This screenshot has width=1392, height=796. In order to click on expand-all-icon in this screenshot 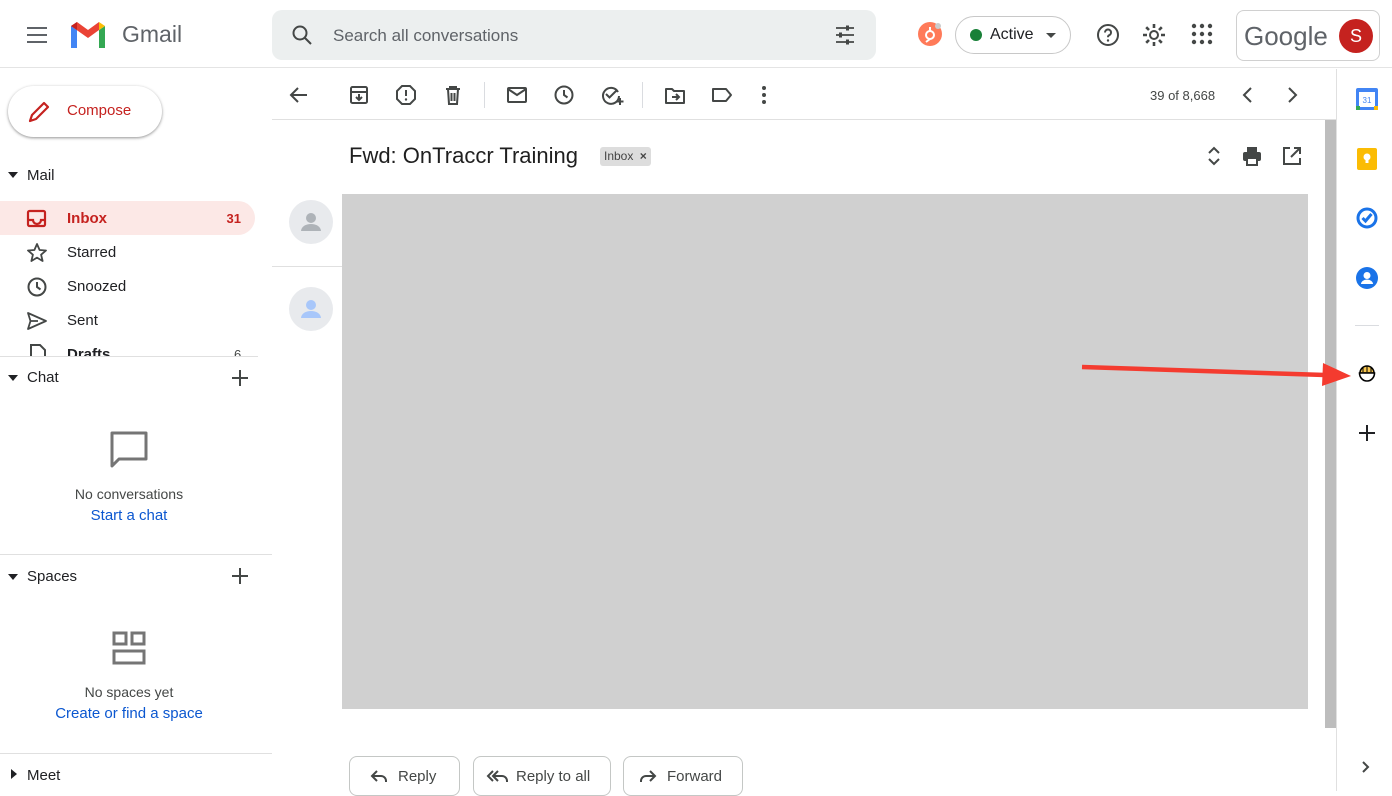, I will do `click(1214, 156)`.